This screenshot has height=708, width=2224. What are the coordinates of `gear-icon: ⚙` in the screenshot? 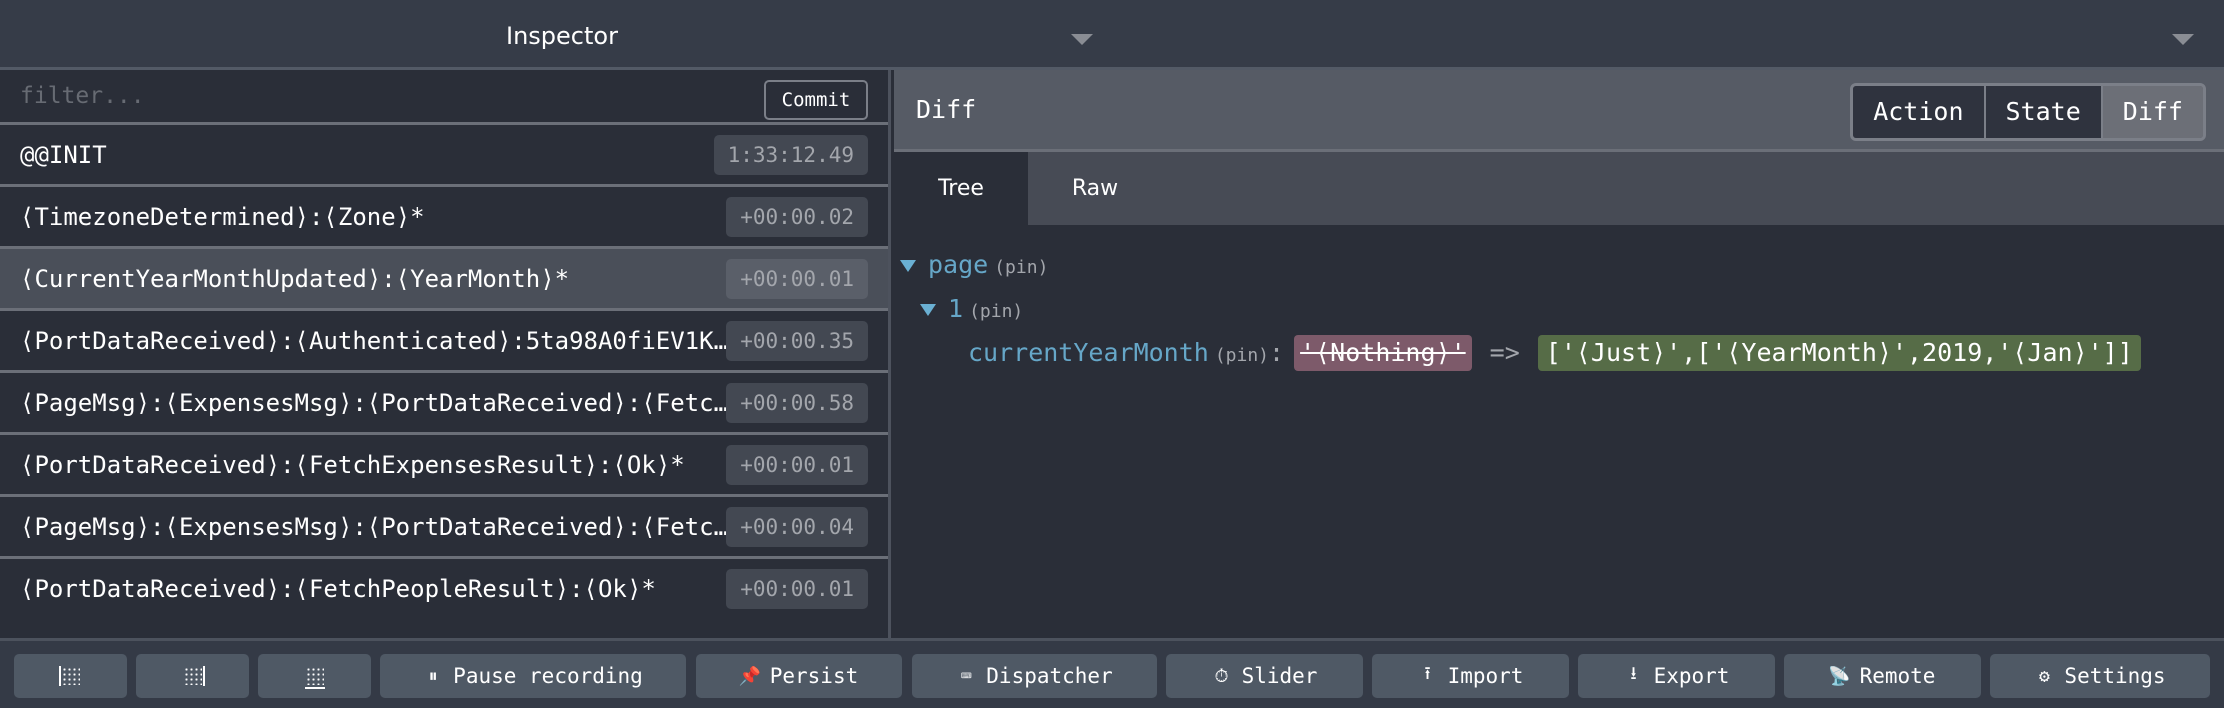 It's located at (2044, 676).